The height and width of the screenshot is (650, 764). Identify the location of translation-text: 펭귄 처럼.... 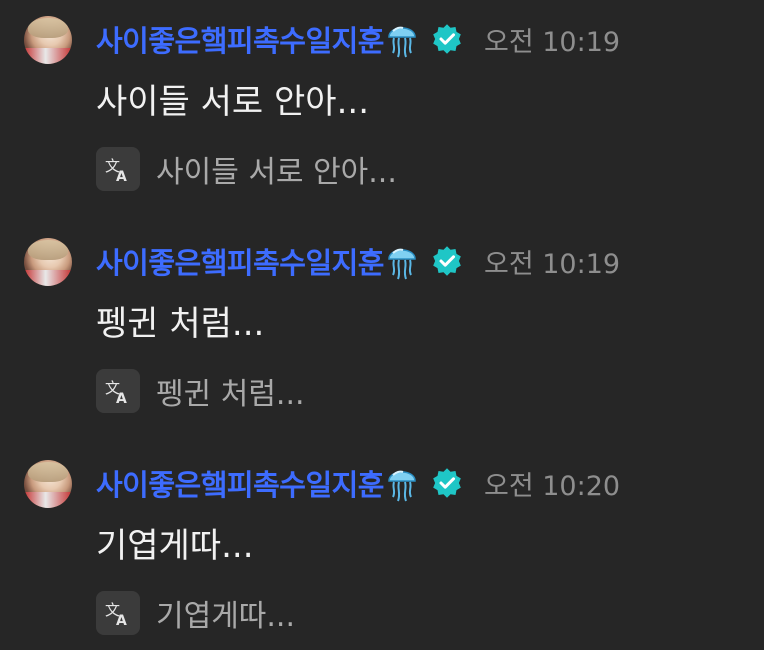
(230, 394).